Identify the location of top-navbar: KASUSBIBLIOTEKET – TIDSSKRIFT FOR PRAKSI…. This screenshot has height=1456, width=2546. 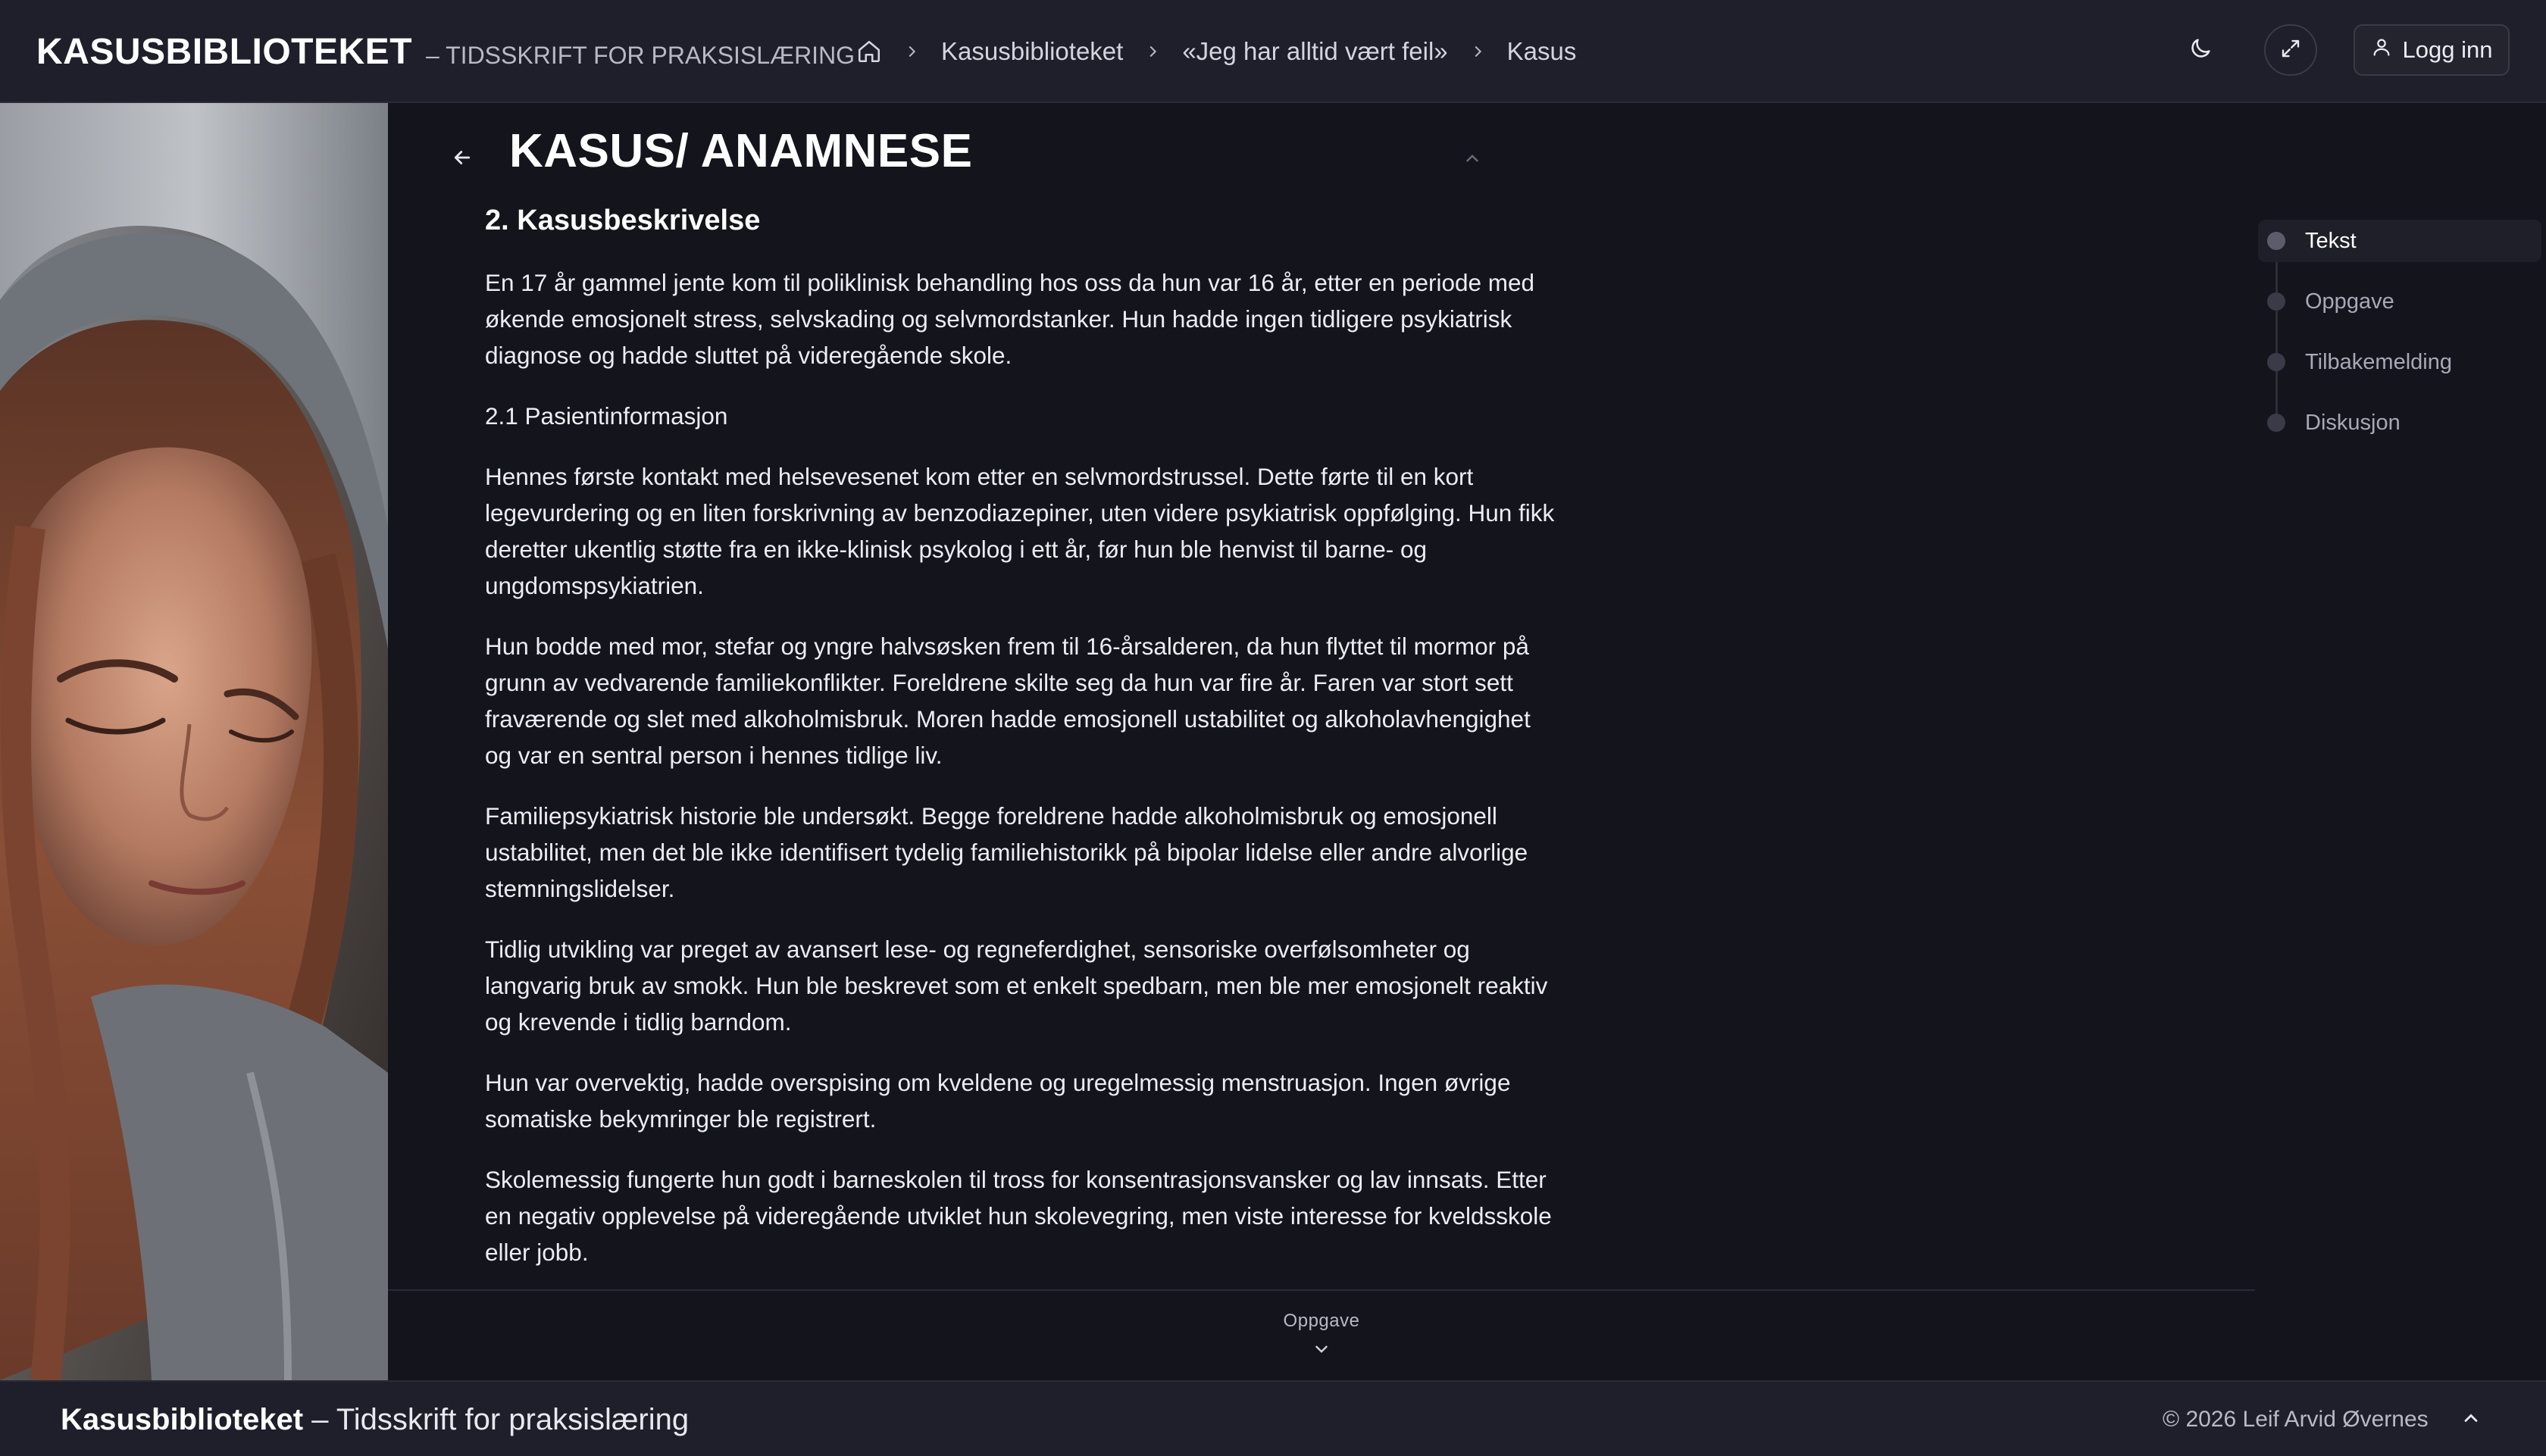
(1273, 51).